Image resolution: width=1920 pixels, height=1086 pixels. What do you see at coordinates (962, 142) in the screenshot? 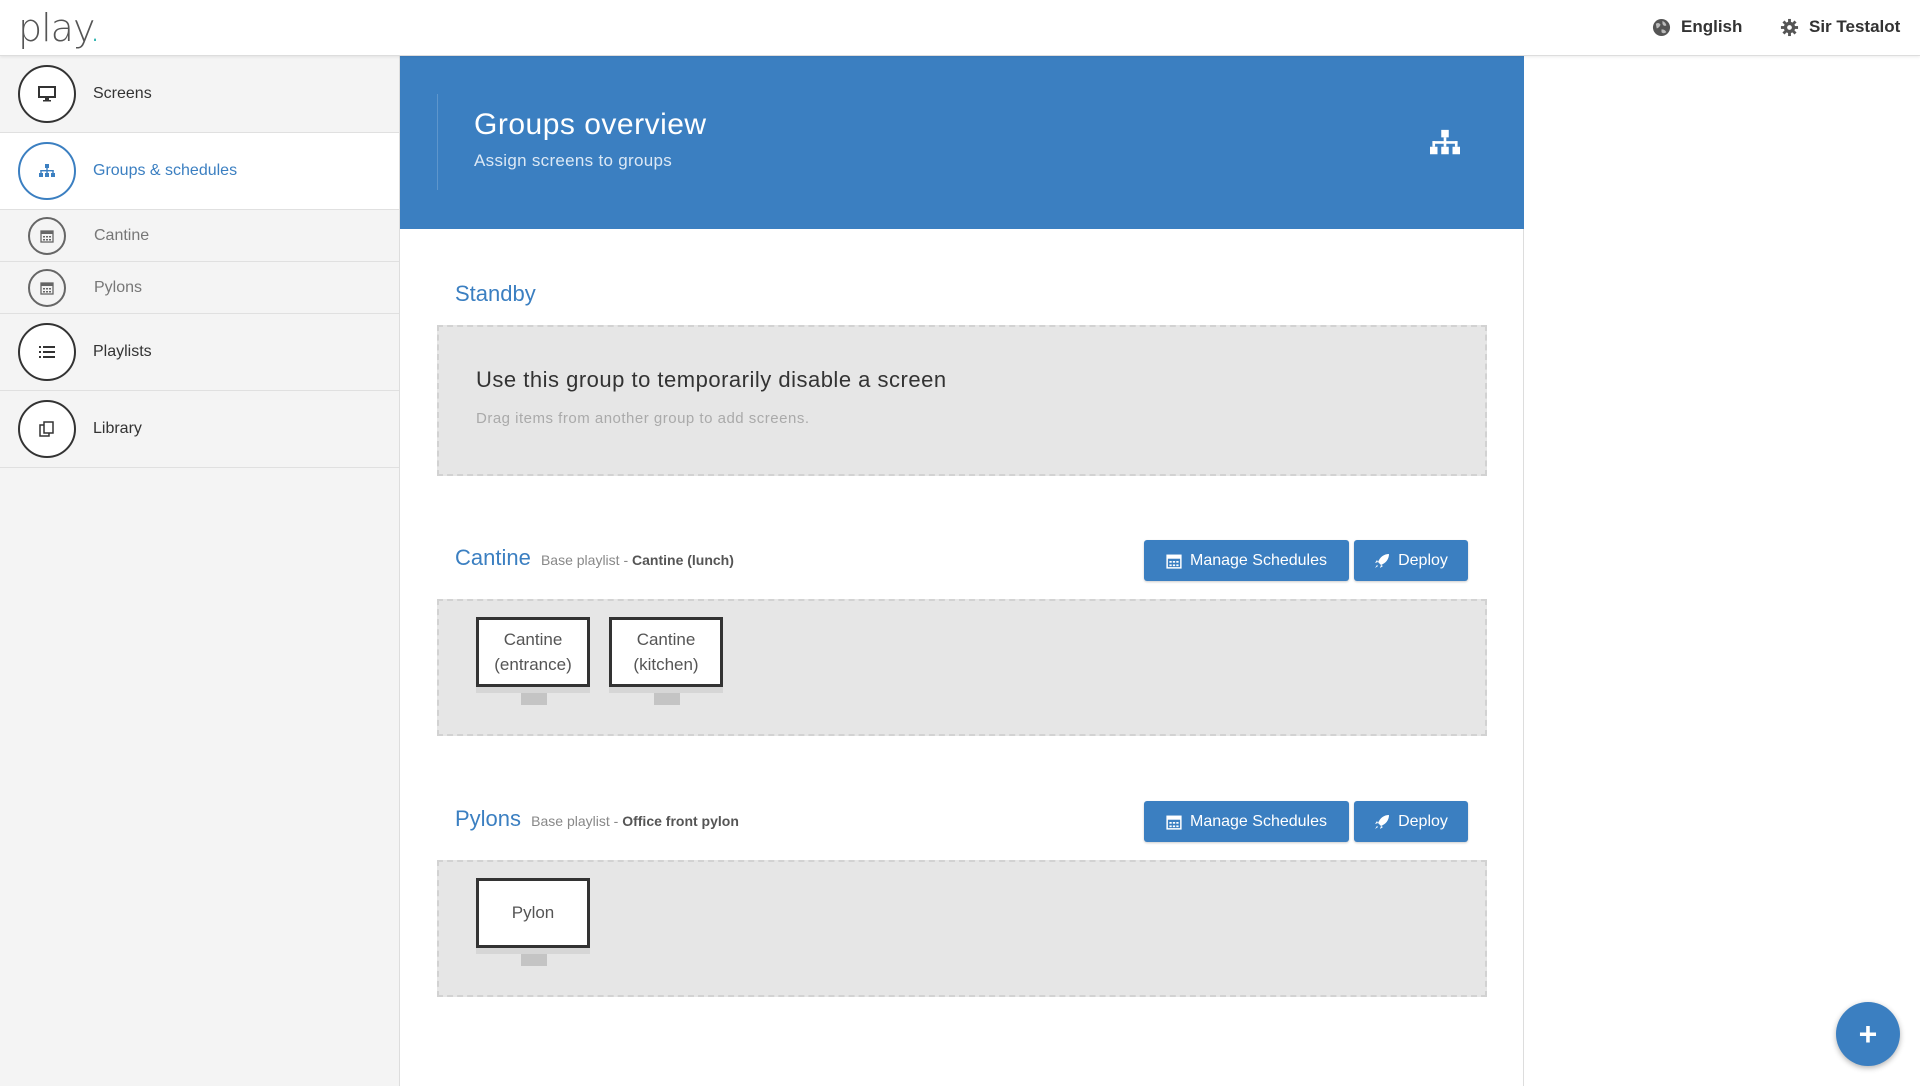
I see `page-header: Groups overview Assign screens to groups` at bounding box center [962, 142].